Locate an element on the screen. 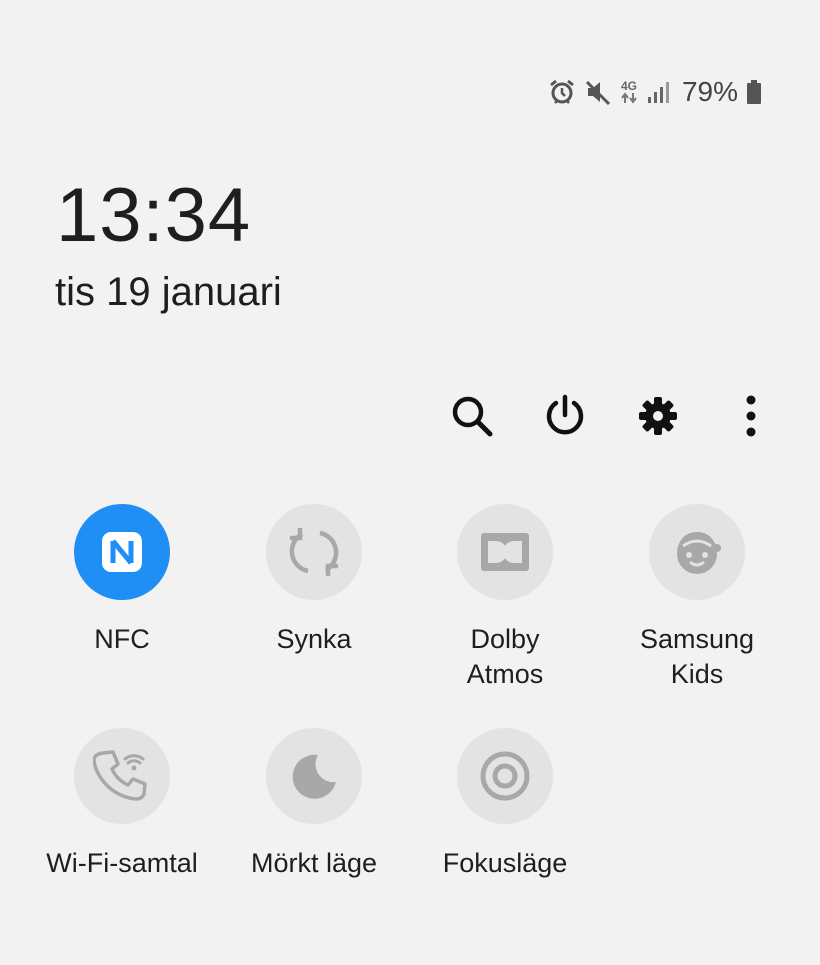 This screenshot has width=820, height=965. dolby-atmos-icon is located at coordinates (505, 552).